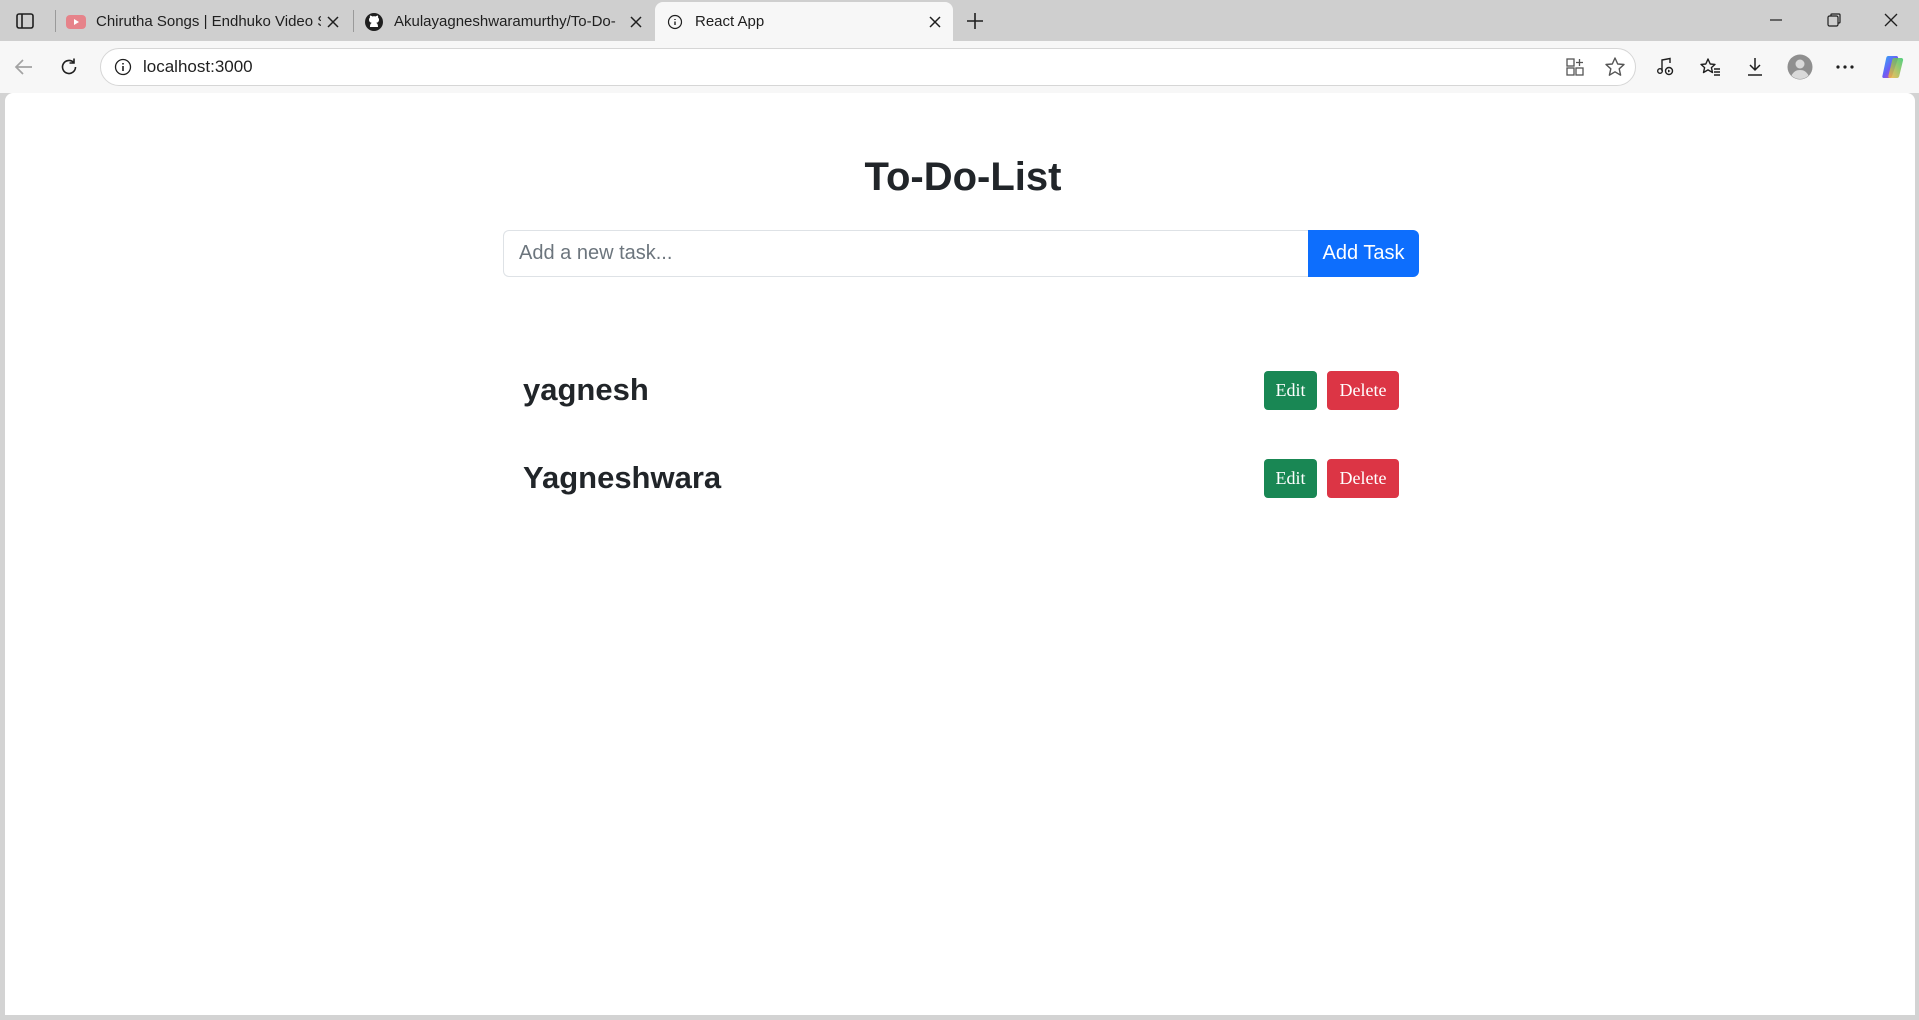  What do you see at coordinates (1891, 20) in the screenshot?
I see `close-window-icon` at bounding box center [1891, 20].